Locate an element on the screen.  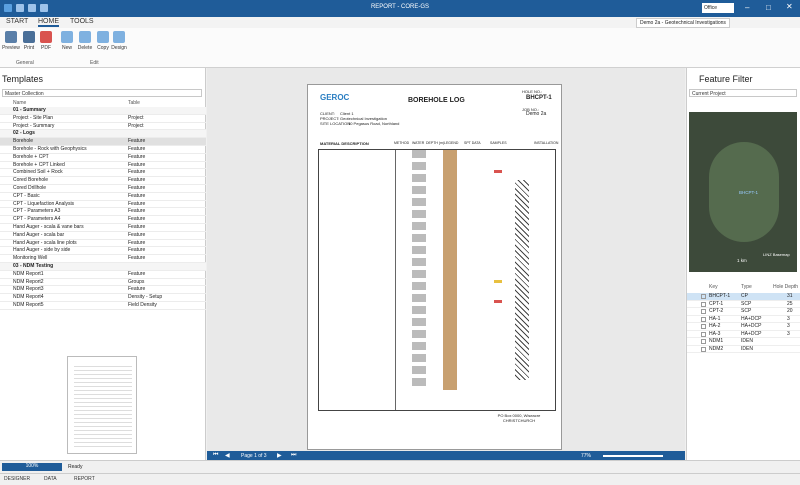
first-page-button: ⏮ is located at coordinates (215, 455).